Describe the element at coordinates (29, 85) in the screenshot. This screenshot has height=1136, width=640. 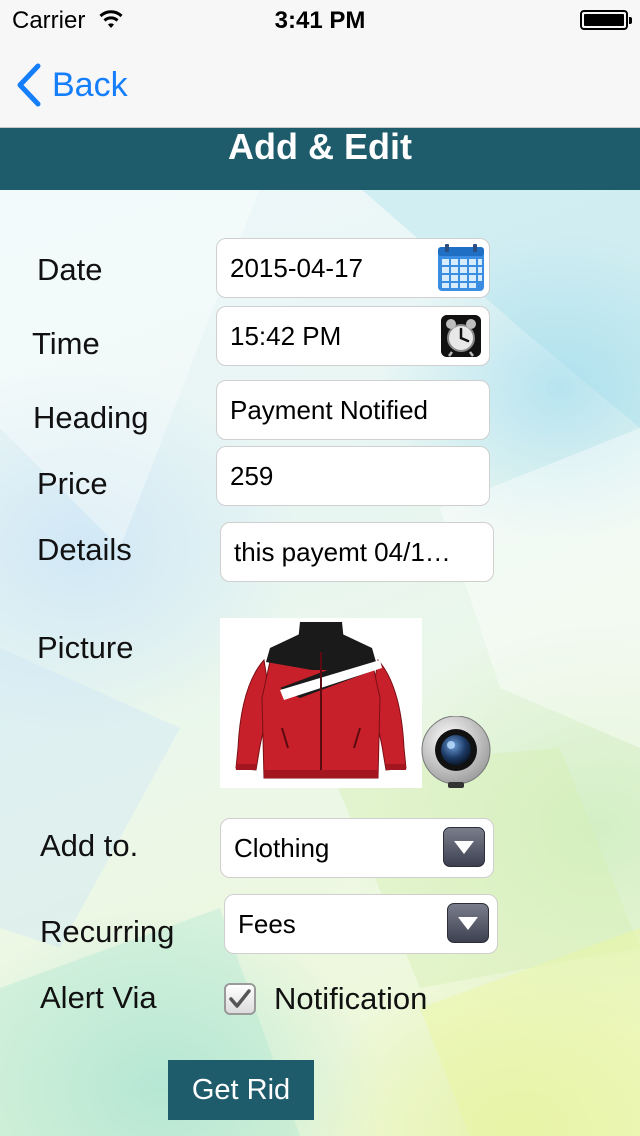
I see `chevron-left-icon` at that location.